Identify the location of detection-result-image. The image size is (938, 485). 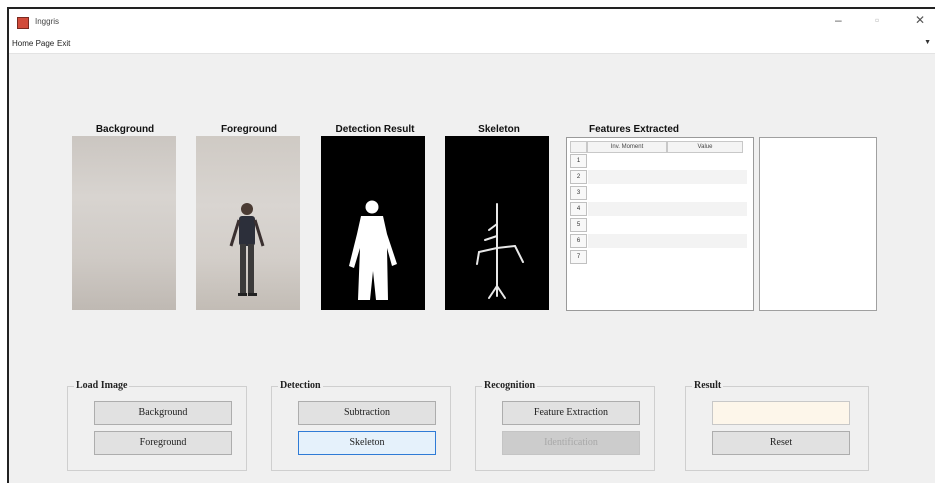
(373, 223).